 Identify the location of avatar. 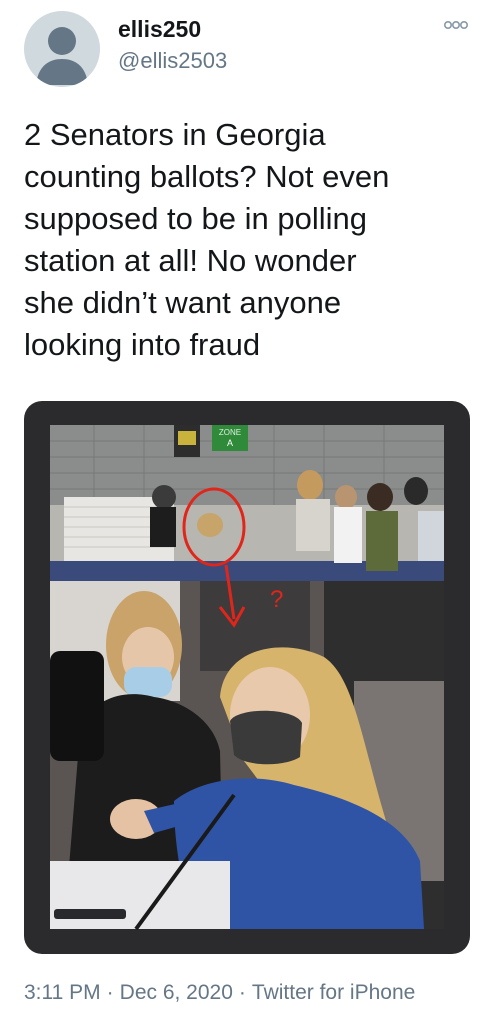
(62, 49).